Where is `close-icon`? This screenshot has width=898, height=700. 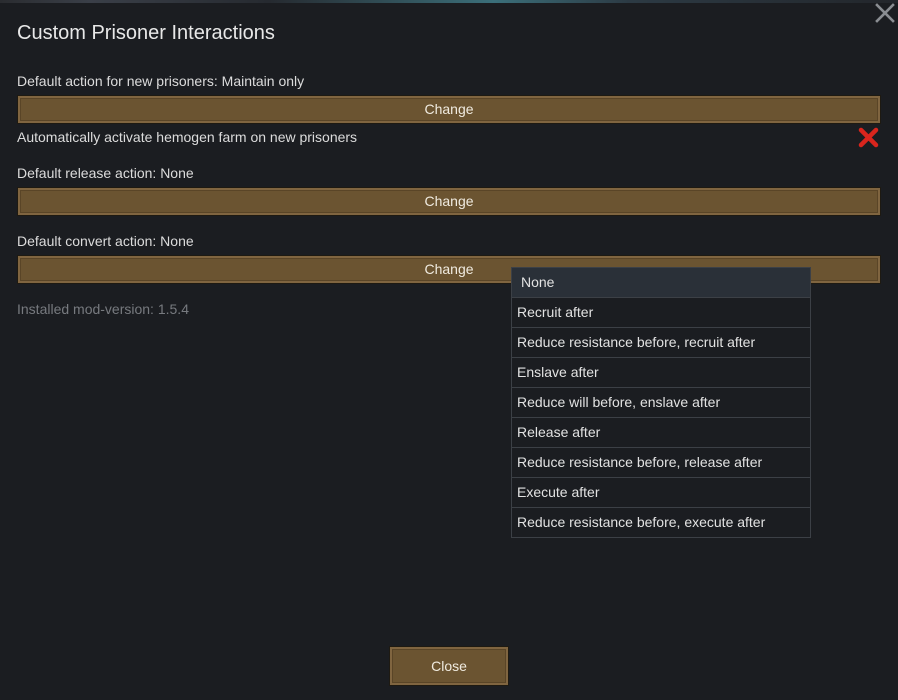
close-icon is located at coordinates (885, 13).